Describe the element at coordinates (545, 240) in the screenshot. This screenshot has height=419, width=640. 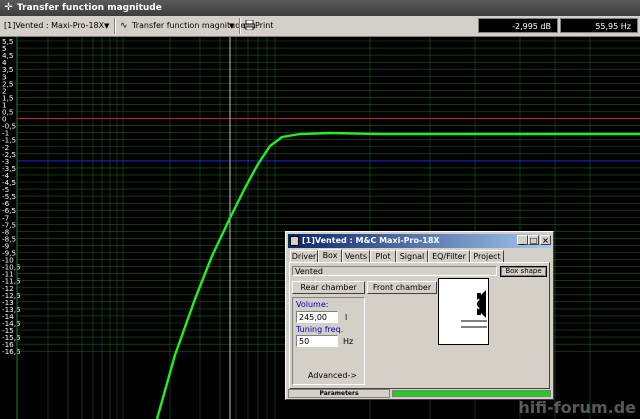
I see `close-button: ×` at that location.